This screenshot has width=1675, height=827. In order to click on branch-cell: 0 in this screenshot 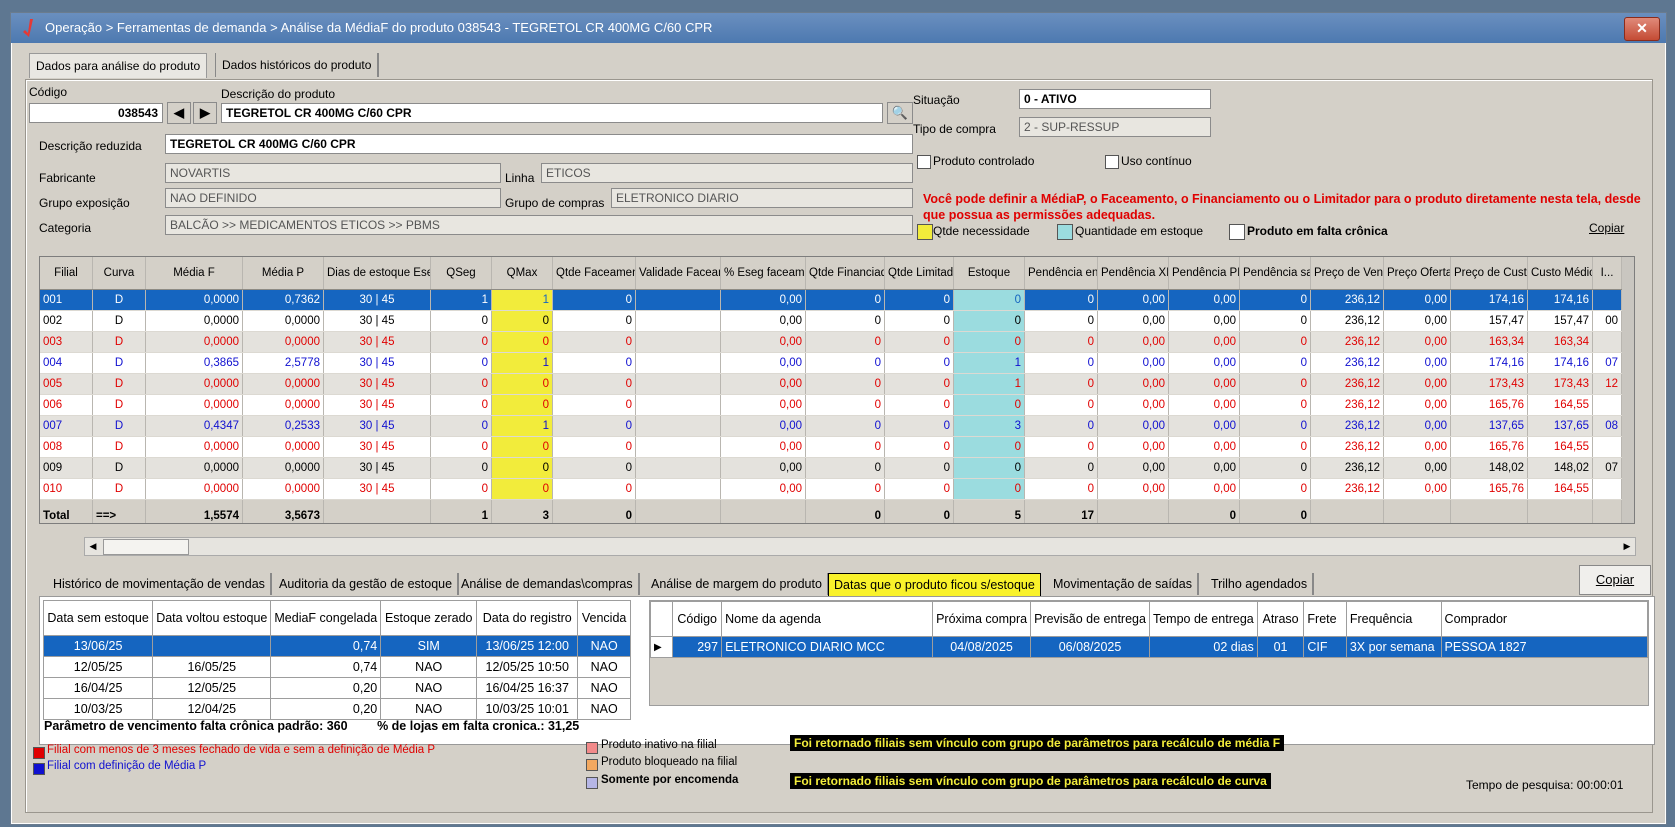, I will do `click(845, 447)`.